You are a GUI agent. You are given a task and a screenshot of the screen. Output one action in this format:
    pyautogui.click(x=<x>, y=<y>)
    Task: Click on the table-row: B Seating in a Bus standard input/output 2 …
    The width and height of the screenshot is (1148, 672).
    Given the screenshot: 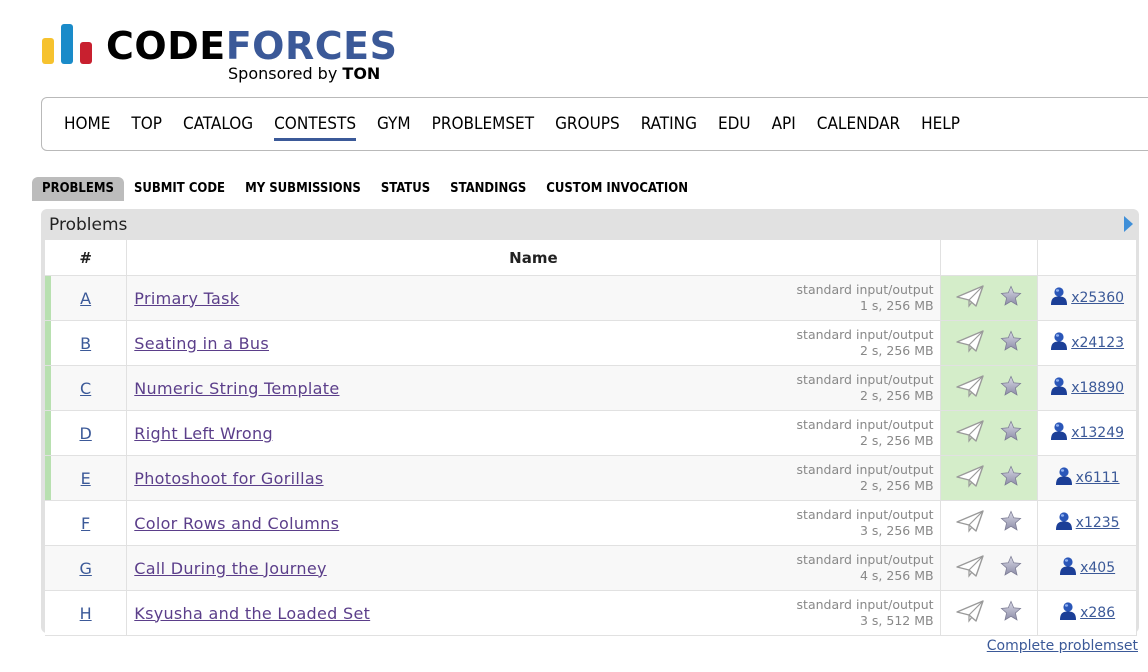 What is the action you would take?
    pyautogui.click(x=591, y=343)
    